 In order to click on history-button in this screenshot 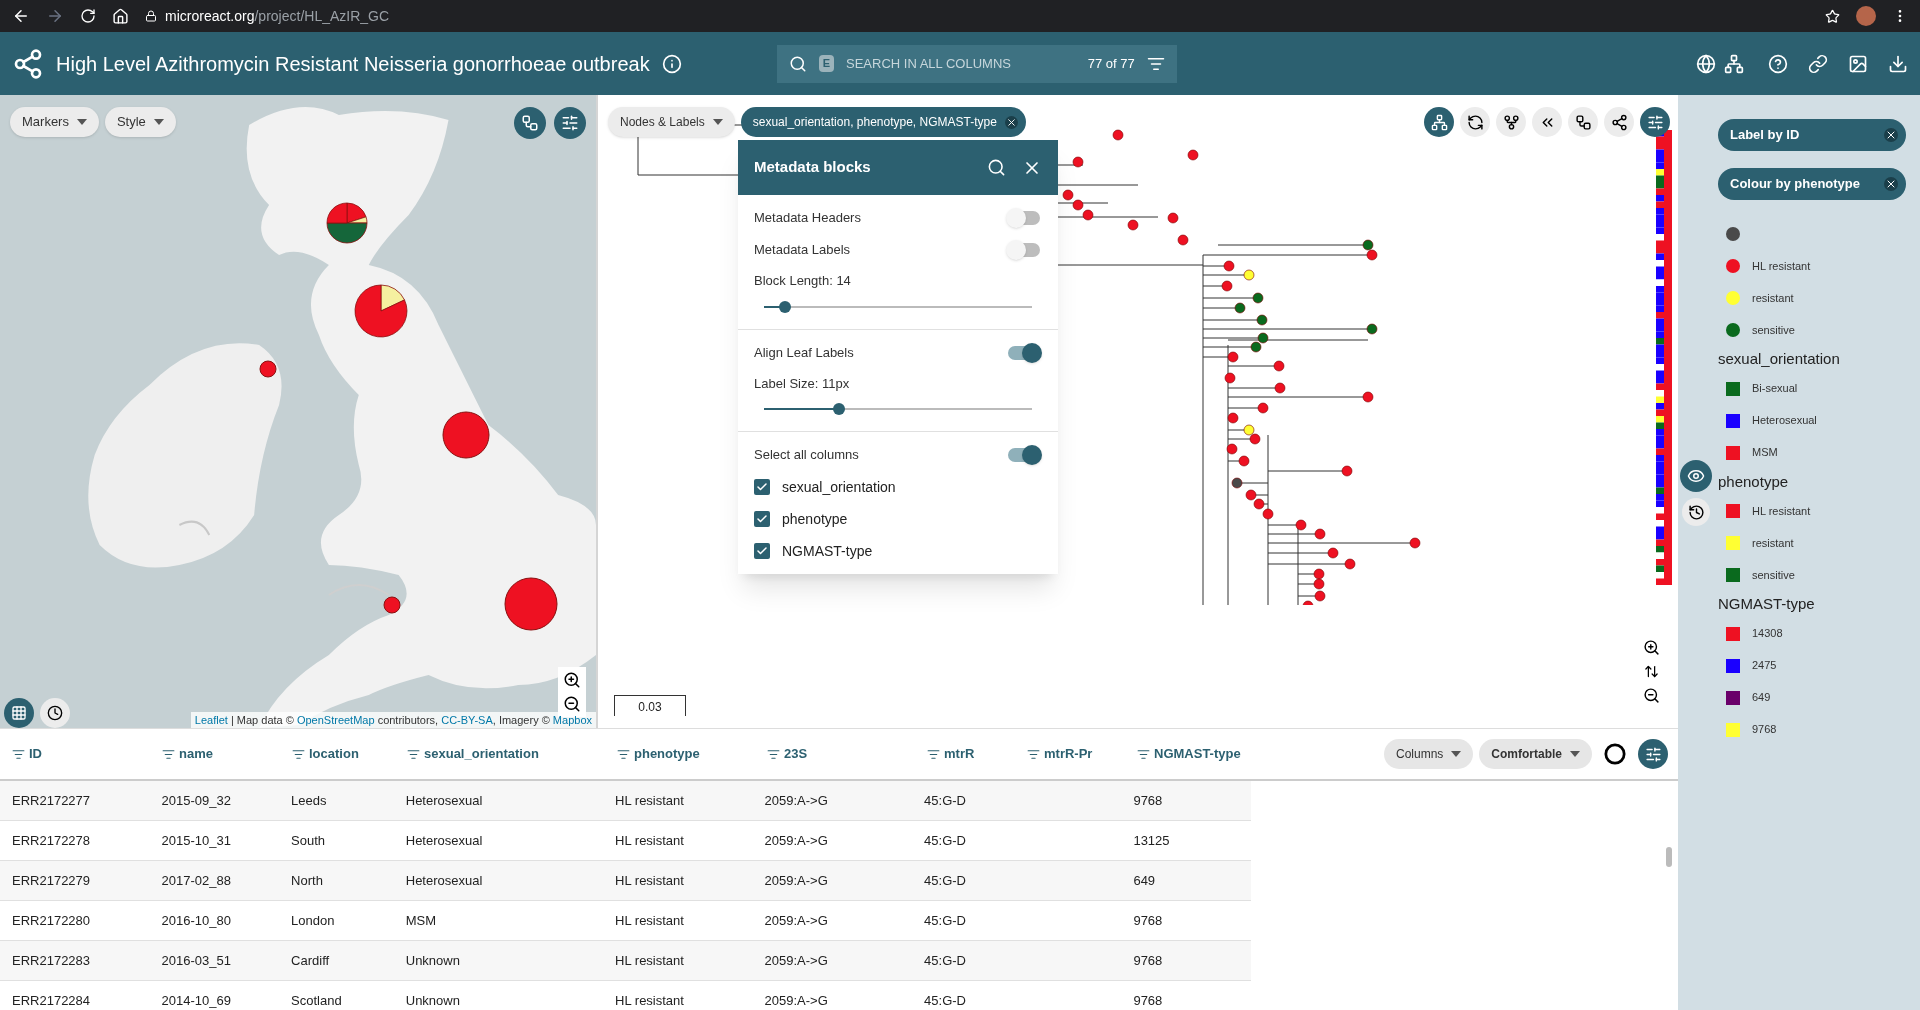, I will do `click(1696, 512)`.